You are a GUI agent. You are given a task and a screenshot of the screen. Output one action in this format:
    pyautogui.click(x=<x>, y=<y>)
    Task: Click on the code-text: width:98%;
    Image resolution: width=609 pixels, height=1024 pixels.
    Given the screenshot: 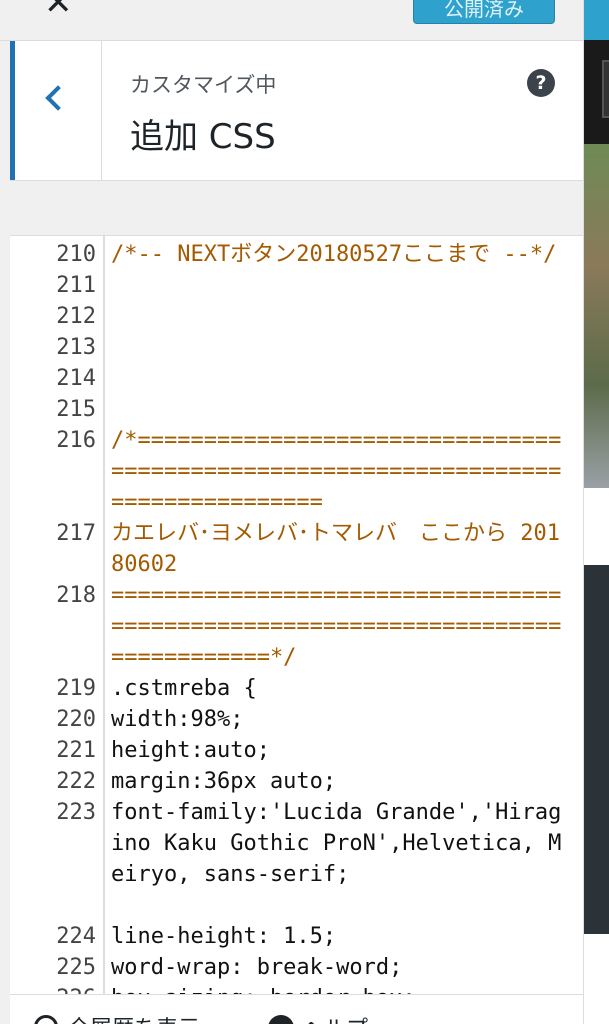 What is the action you would take?
    pyautogui.click(x=177, y=719)
    